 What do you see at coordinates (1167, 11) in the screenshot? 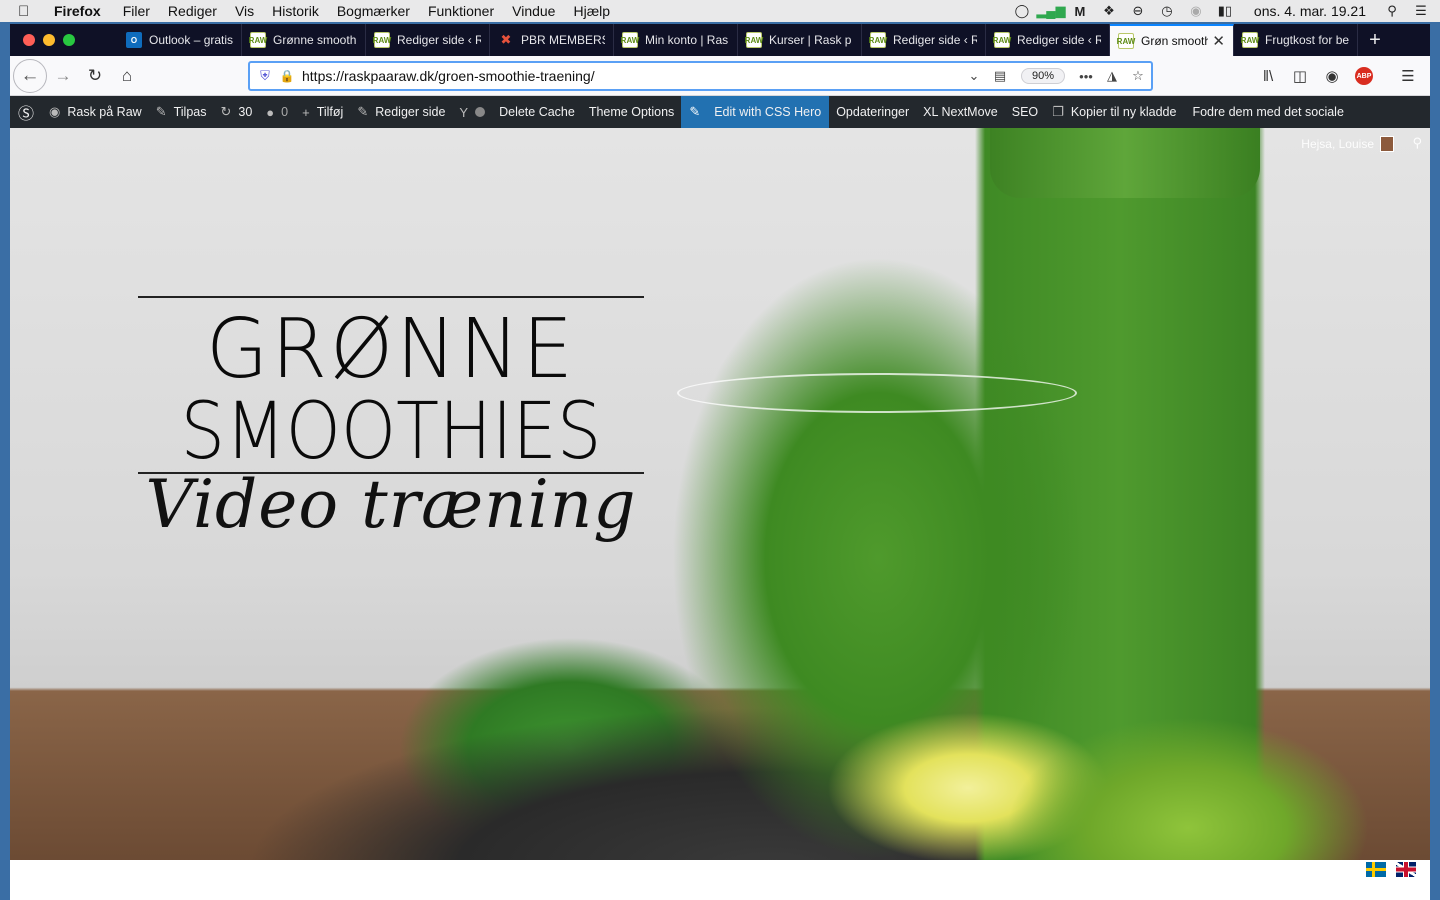
I see `time-machine-icon: ◷` at bounding box center [1167, 11].